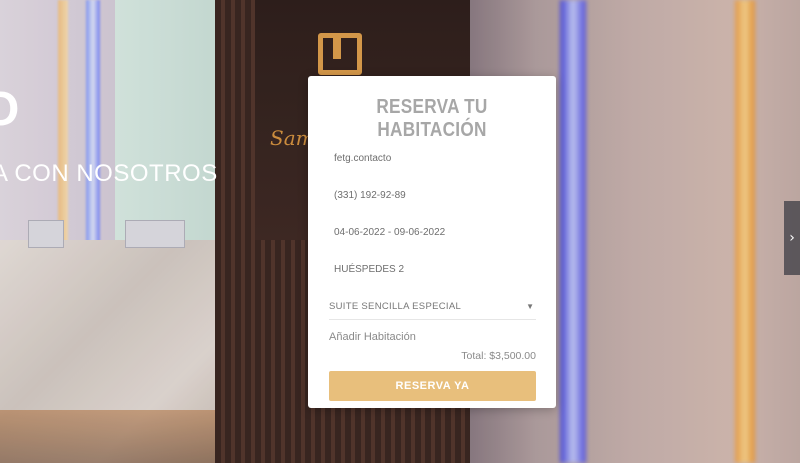 The width and height of the screenshot is (800, 463). What do you see at coordinates (109, 173) in the screenshot?
I see `hero-subtitle: A CON NOSOTROS` at bounding box center [109, 173].